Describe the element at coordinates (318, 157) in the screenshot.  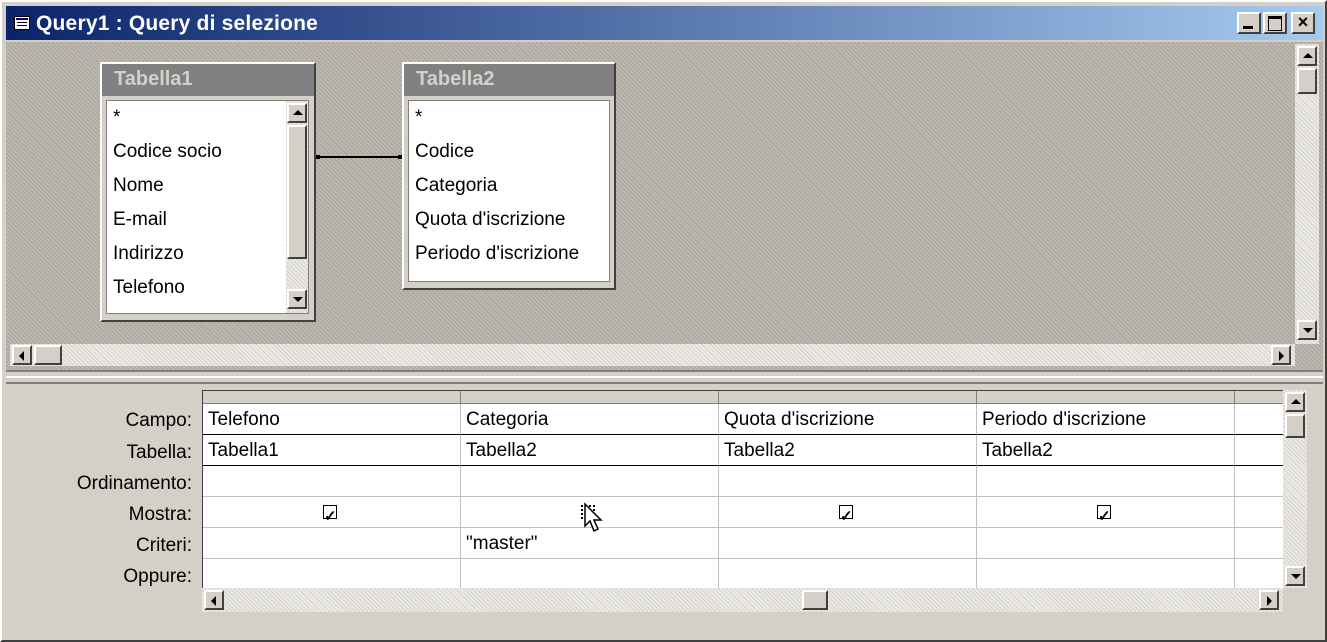
I see `relationship-end` at that location.